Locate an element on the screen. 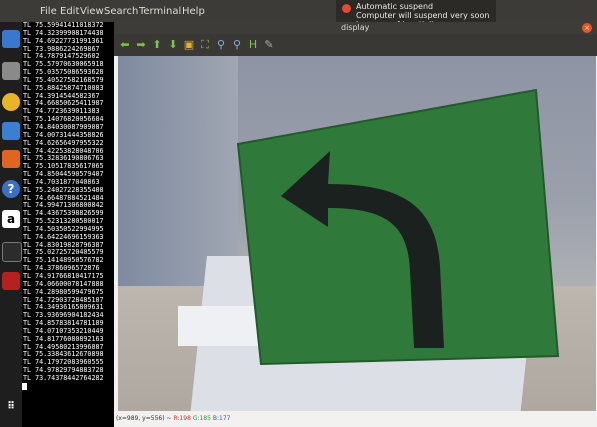 Image resolution: width=597 pixels, height=427 pixels. zoom-in-icon: ⚲ is located at coordinates (221, 45).